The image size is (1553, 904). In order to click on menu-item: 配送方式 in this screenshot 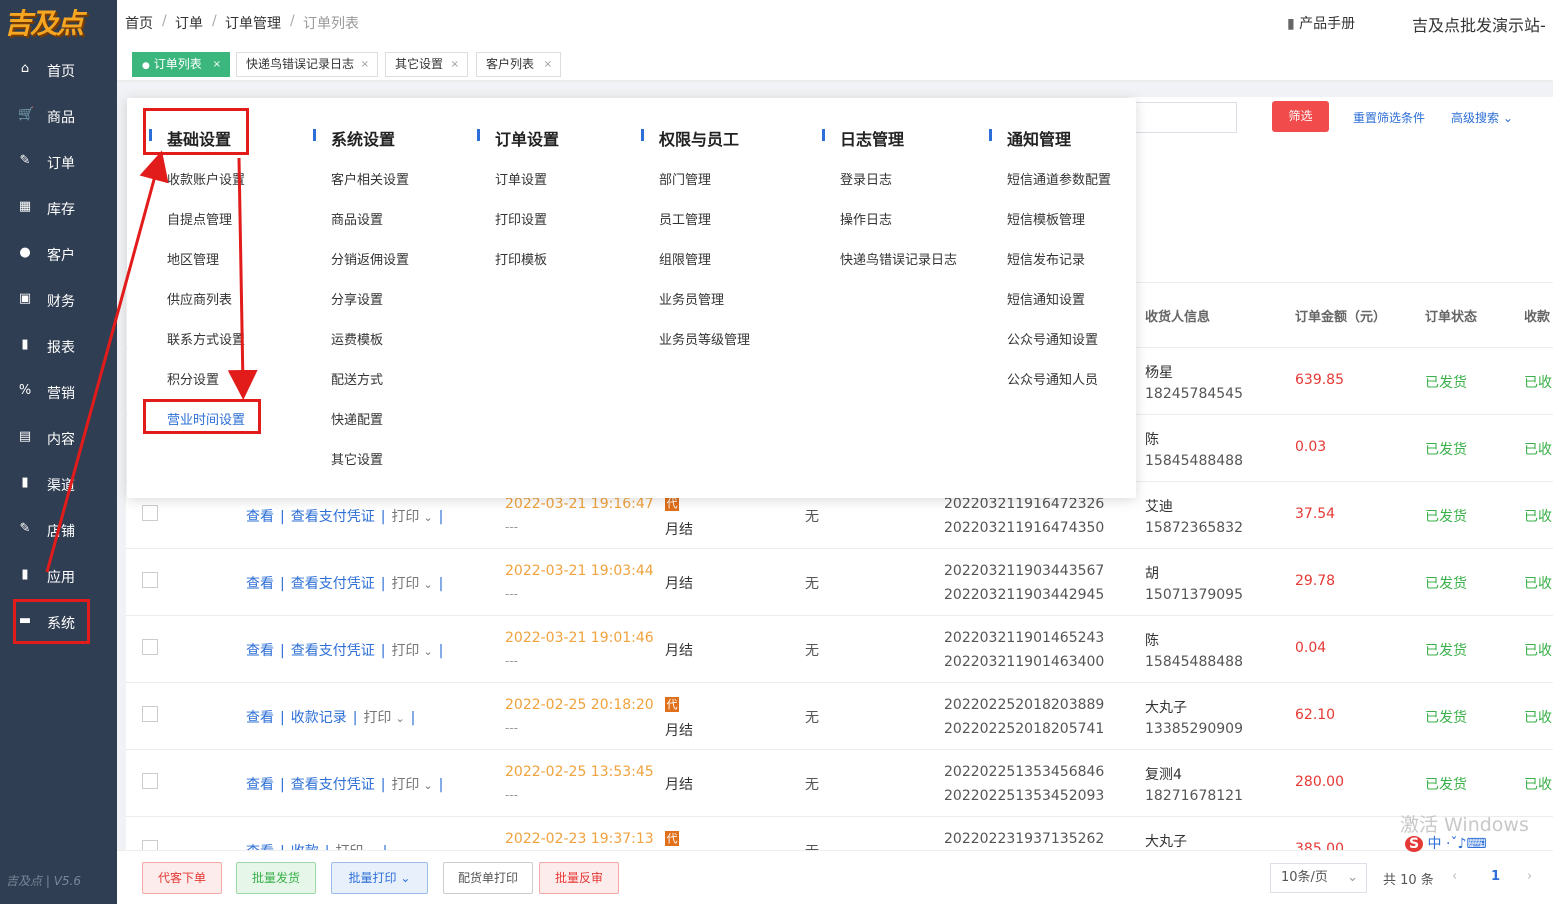, I will do `click(357, 378)`.